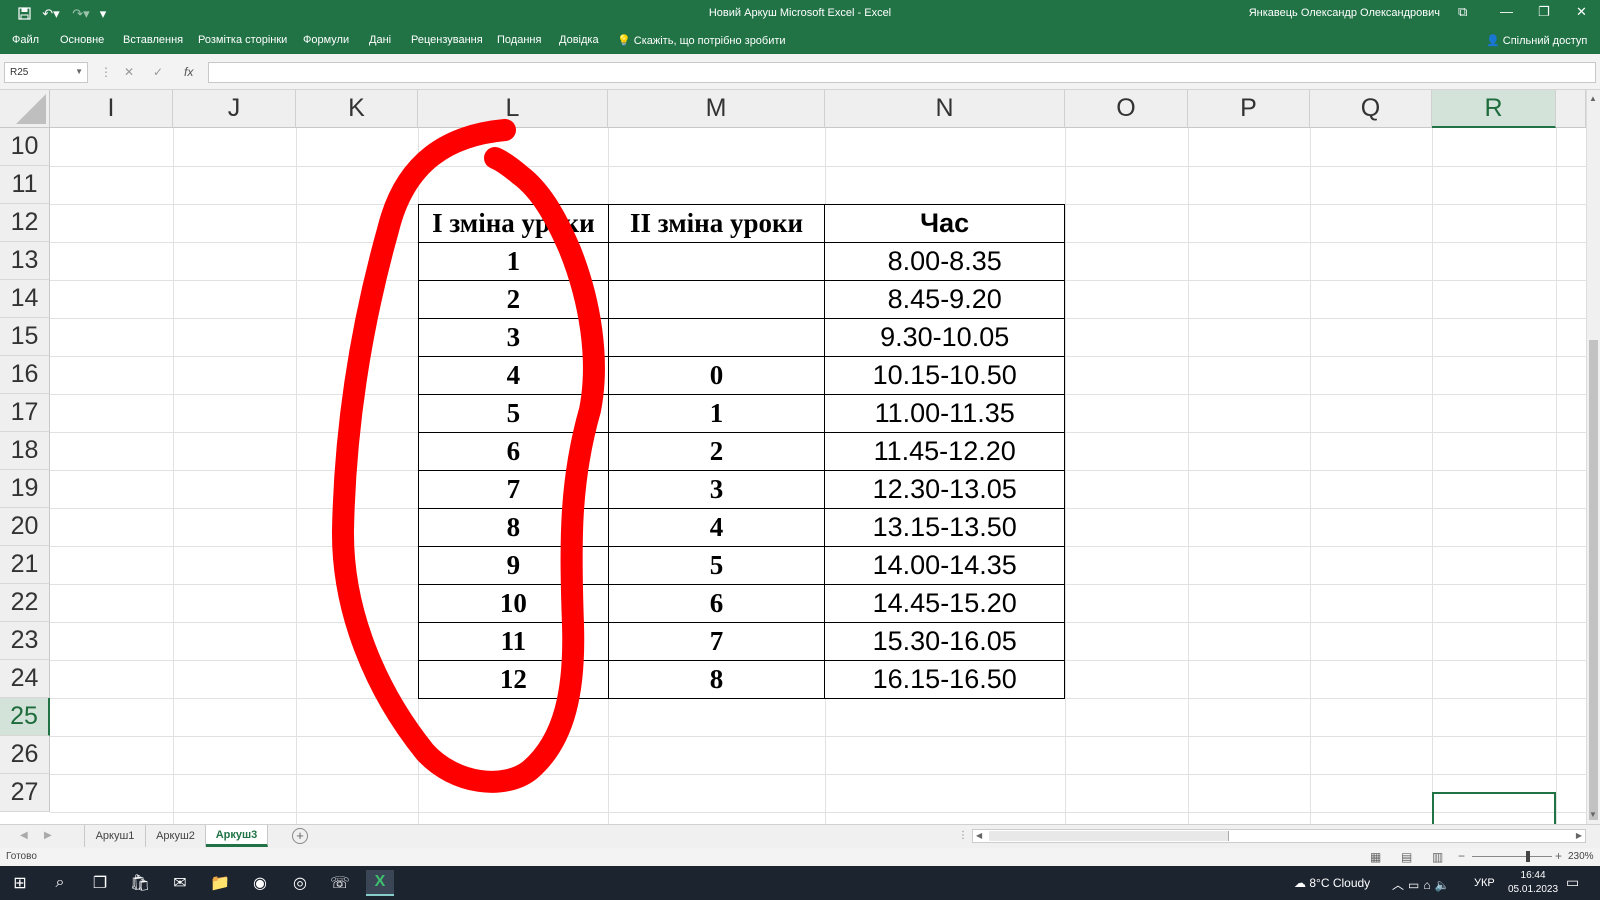 The width and height of the screenshot is (1600, 900). I want to click on network-icon: ▭, so click(1415, 885).